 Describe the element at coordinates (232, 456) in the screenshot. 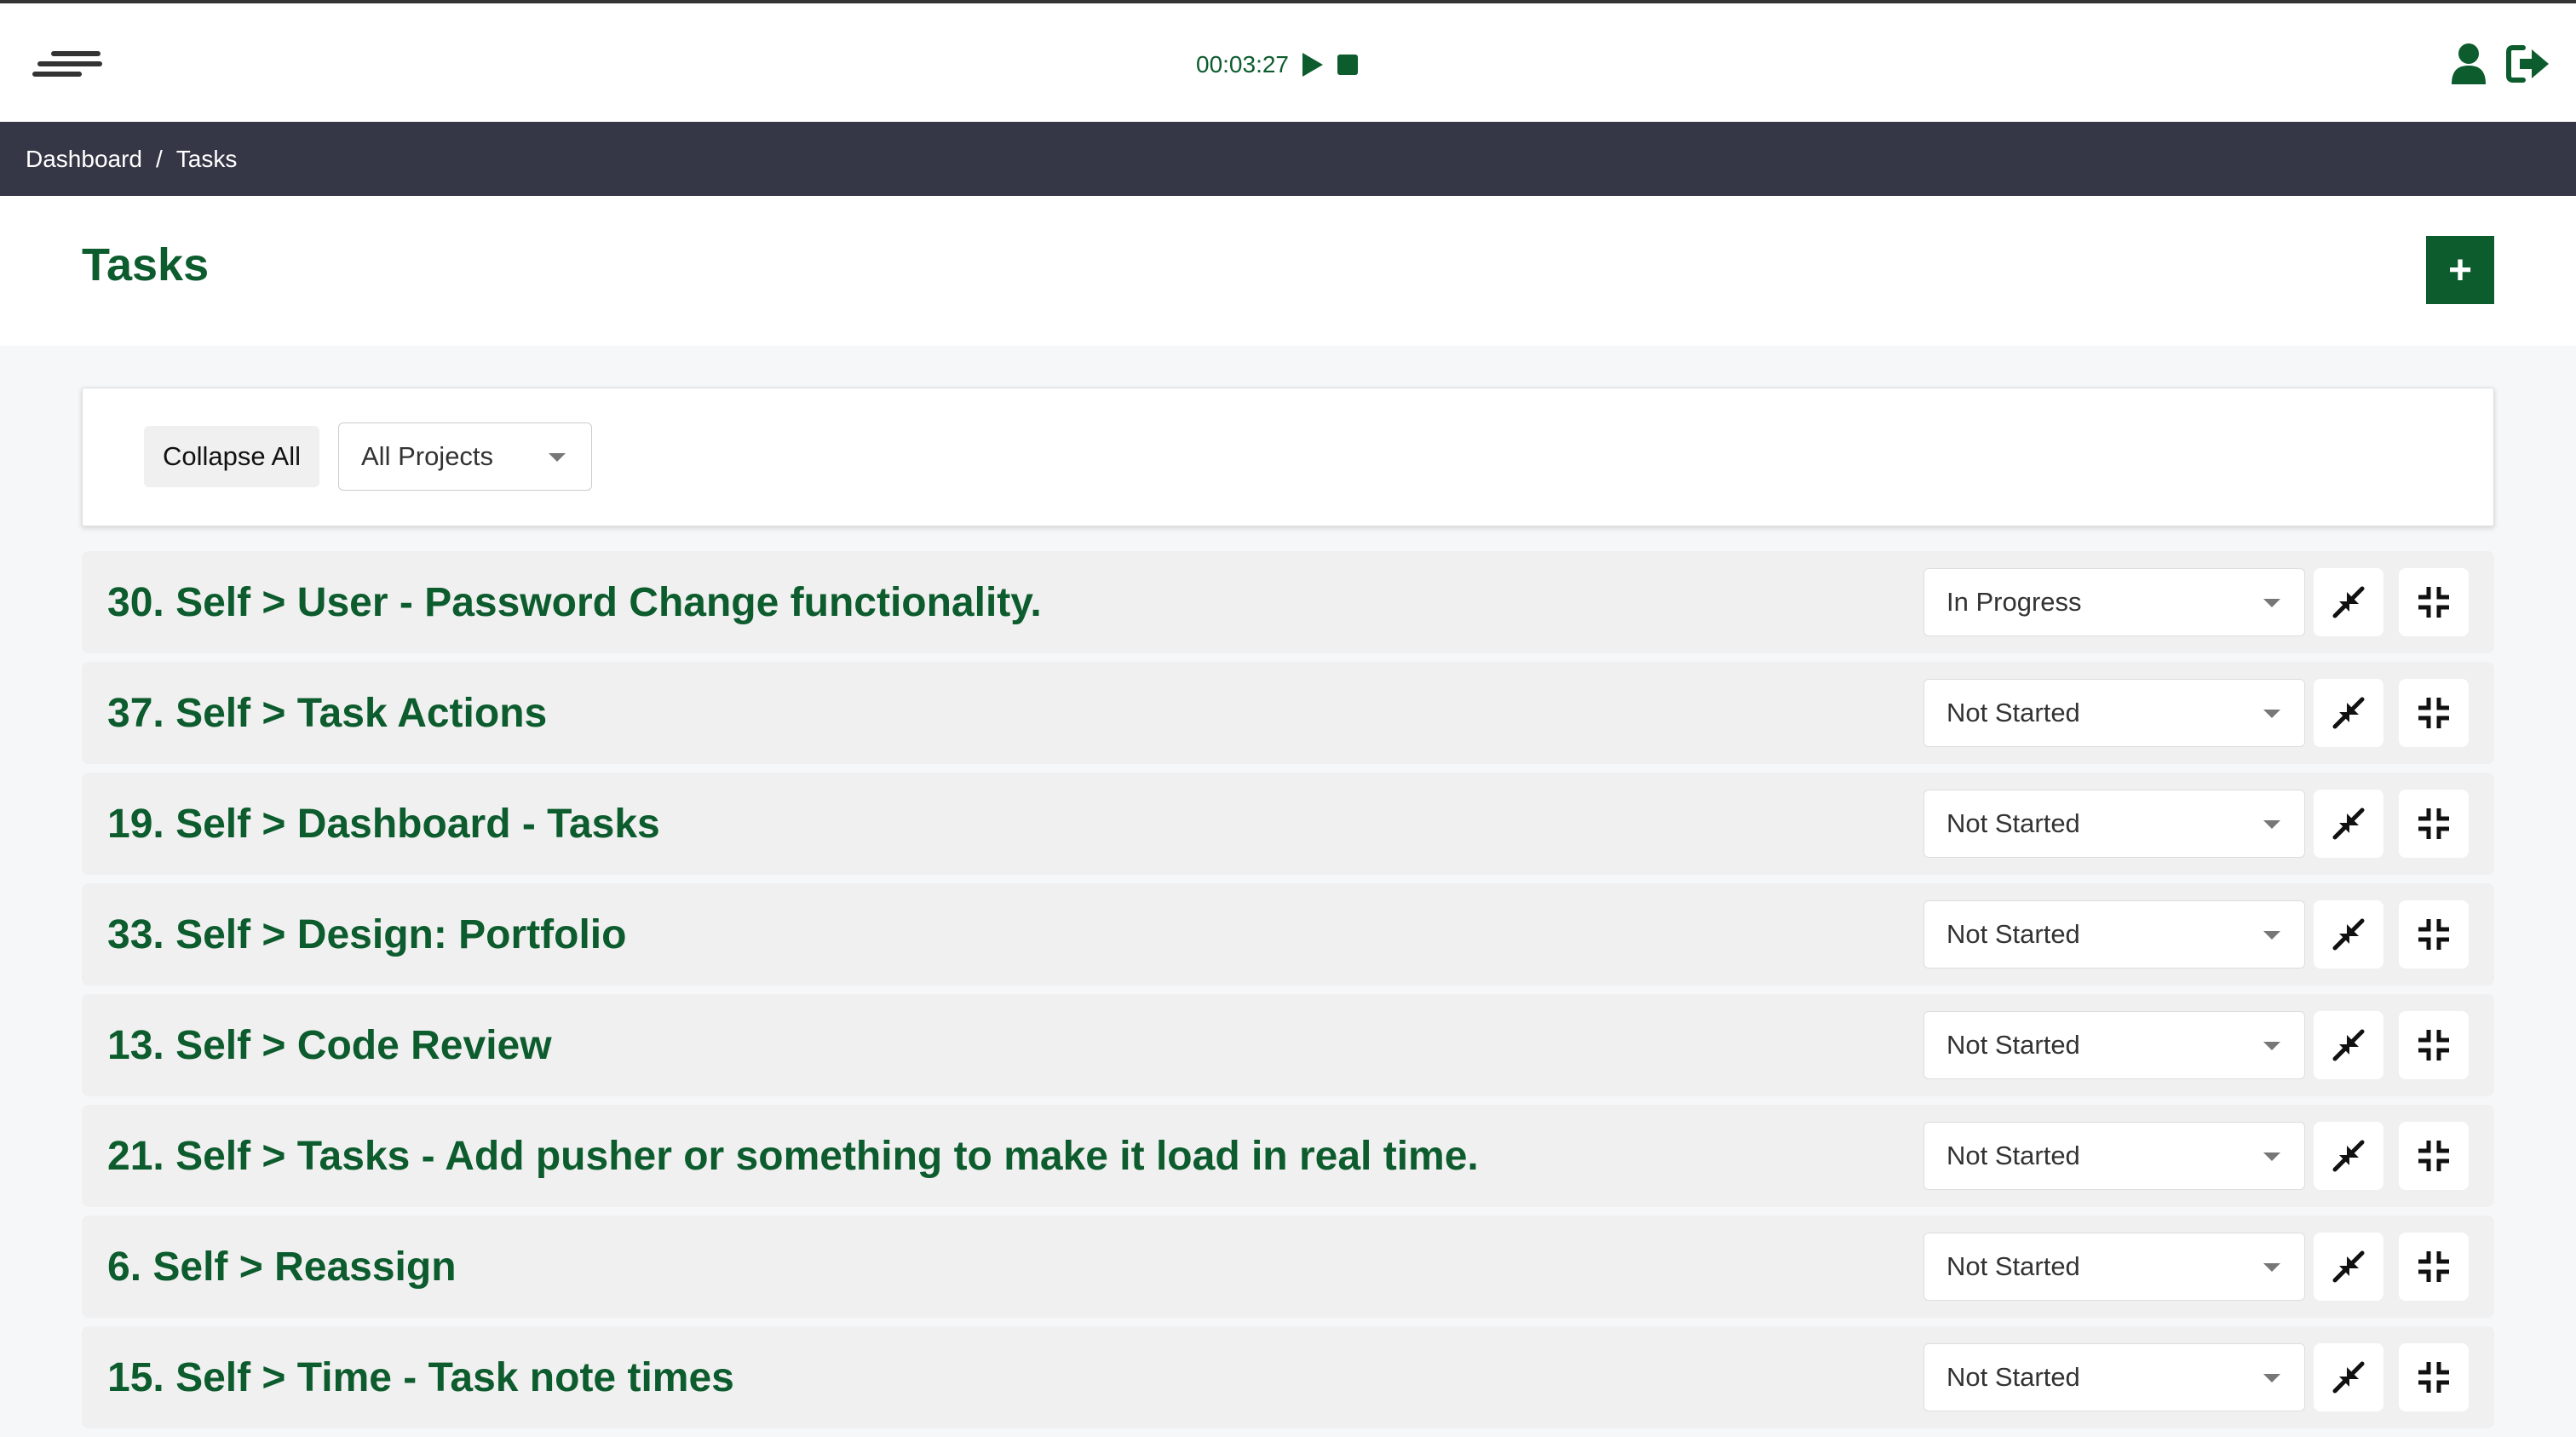

I see `collapse-all-button: Collapse All` at that location.